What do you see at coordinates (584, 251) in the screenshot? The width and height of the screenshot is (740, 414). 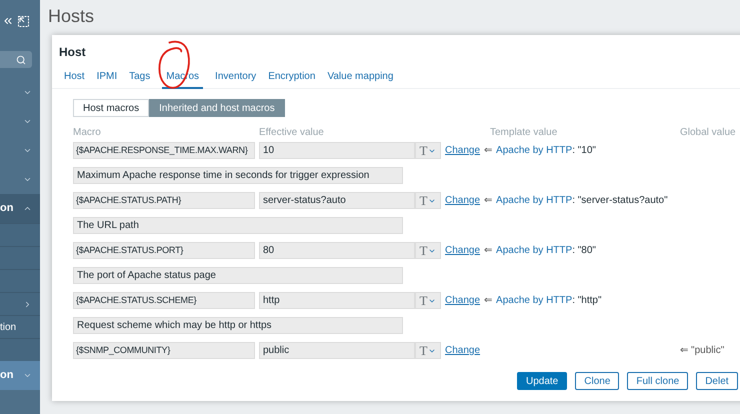 I see `template-value: : "80"` at bounding box center [584, 251].